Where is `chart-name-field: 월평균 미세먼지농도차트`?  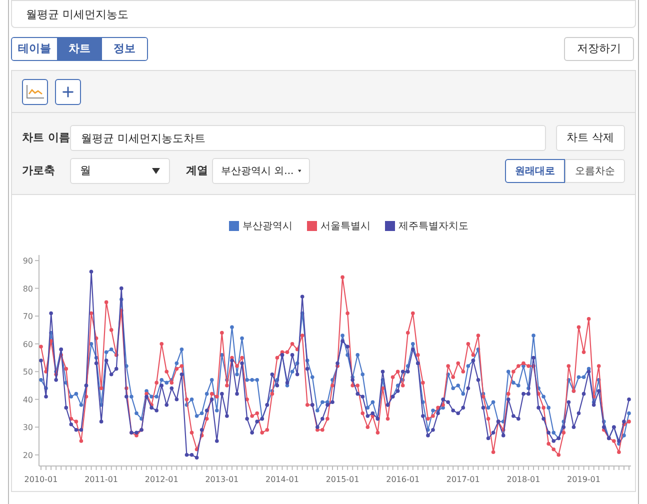 chart-name-field: 월평균 미세먼지농도차트 is located at coordinates (308, 138).